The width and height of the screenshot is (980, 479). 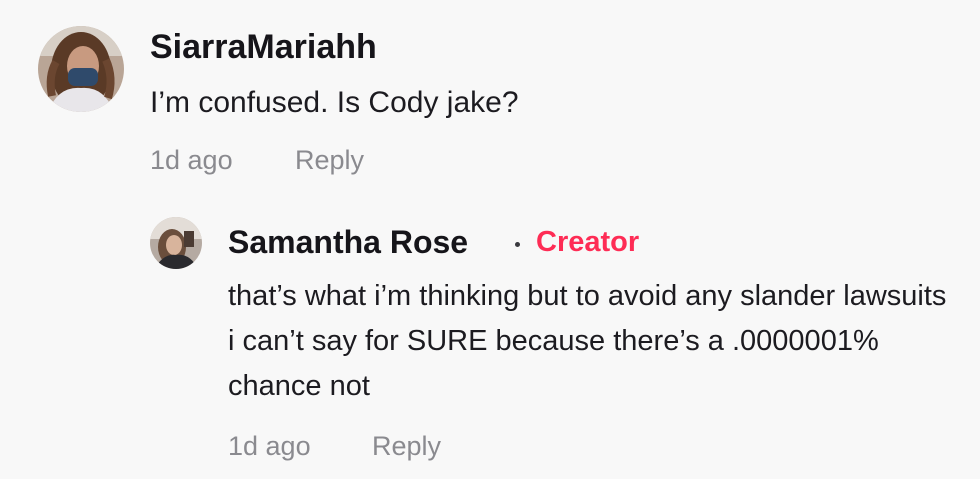 What do you see at coordinates (588, 242) in the screenshot?
I see `creator-badge: Creator` at bounding box center [588, 242].